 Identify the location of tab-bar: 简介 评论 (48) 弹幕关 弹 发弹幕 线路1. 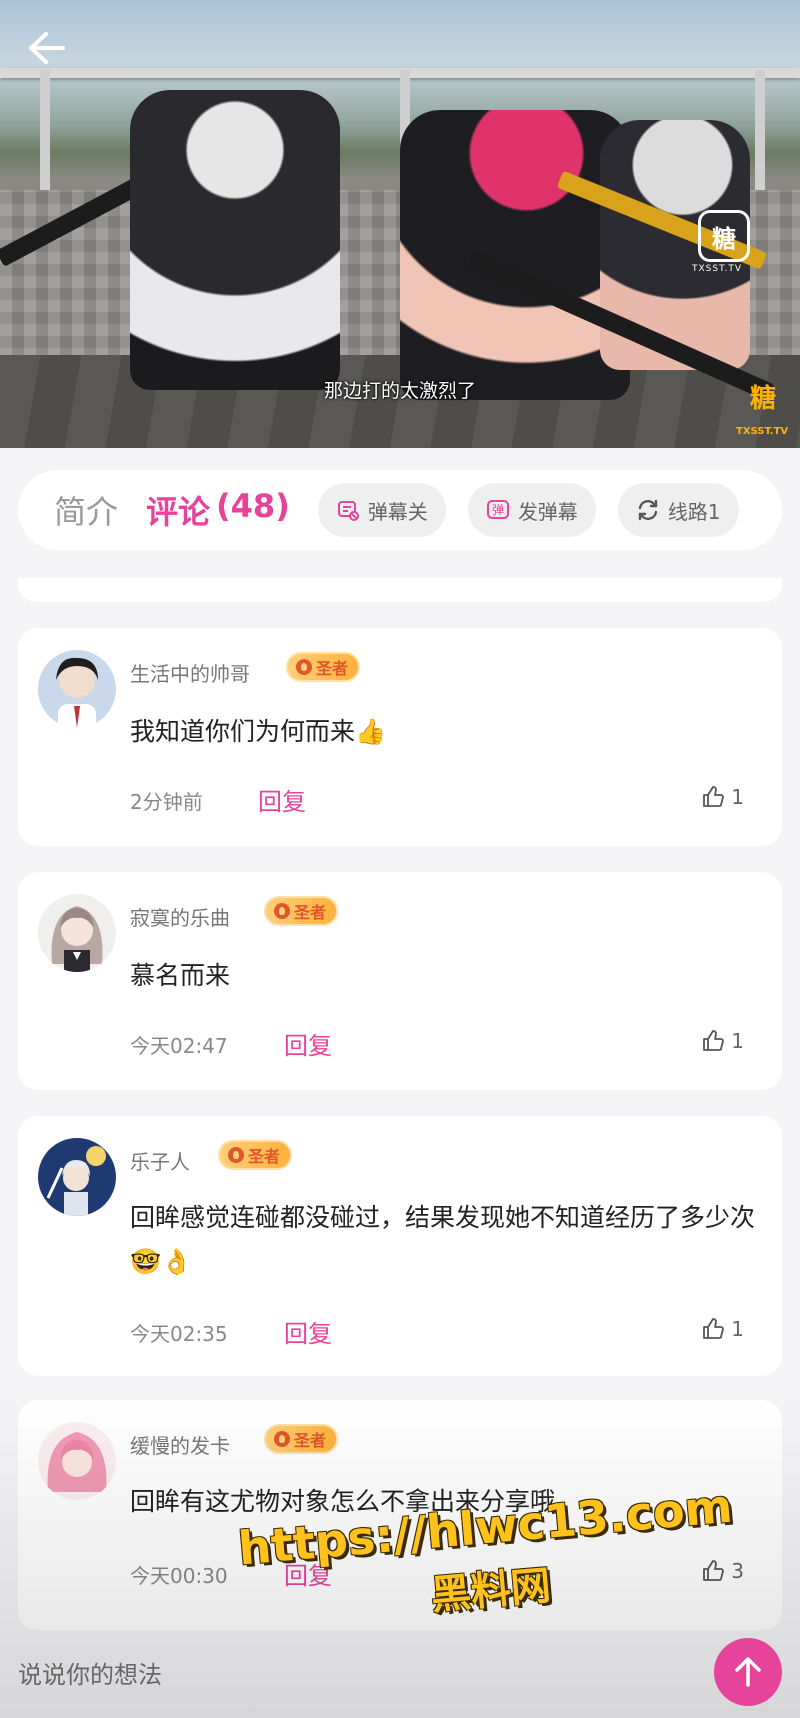
(400, 510).